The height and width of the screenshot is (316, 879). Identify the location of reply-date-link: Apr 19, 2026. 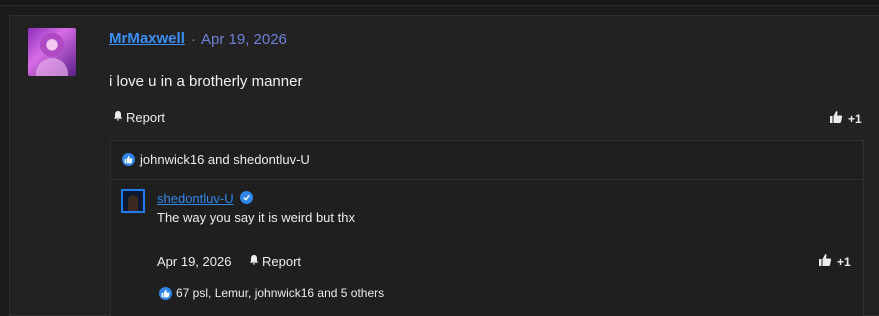
(194, 261).